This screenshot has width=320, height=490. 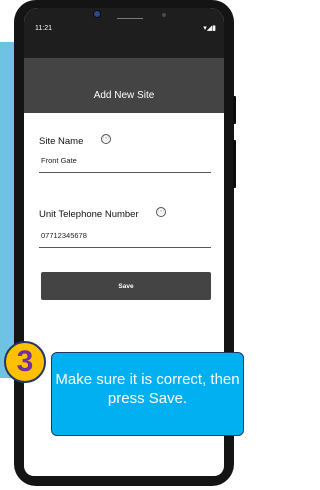 What do you see at coordinates (64, 235) in the screenshot?
I see `unit-telephone-field: 07712345678` at bounding box center [64, 235].